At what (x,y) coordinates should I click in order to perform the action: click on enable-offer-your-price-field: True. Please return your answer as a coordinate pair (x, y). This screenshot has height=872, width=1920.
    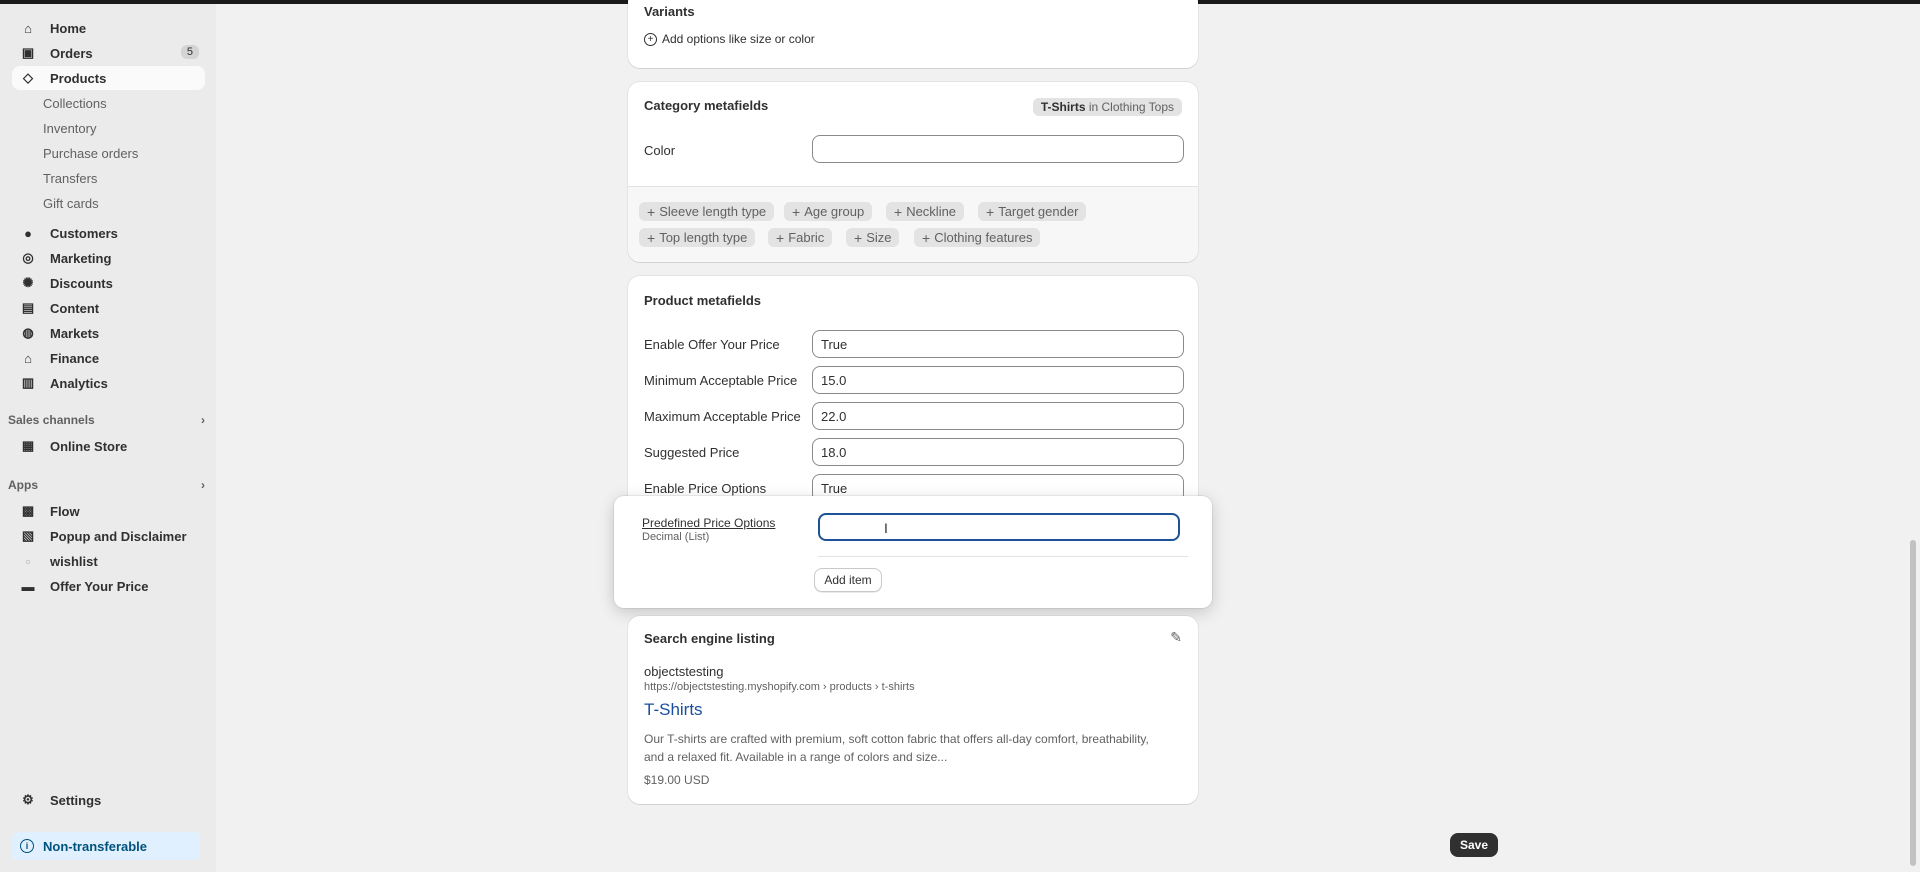
    Looking at the image, I should click on (998, 344).